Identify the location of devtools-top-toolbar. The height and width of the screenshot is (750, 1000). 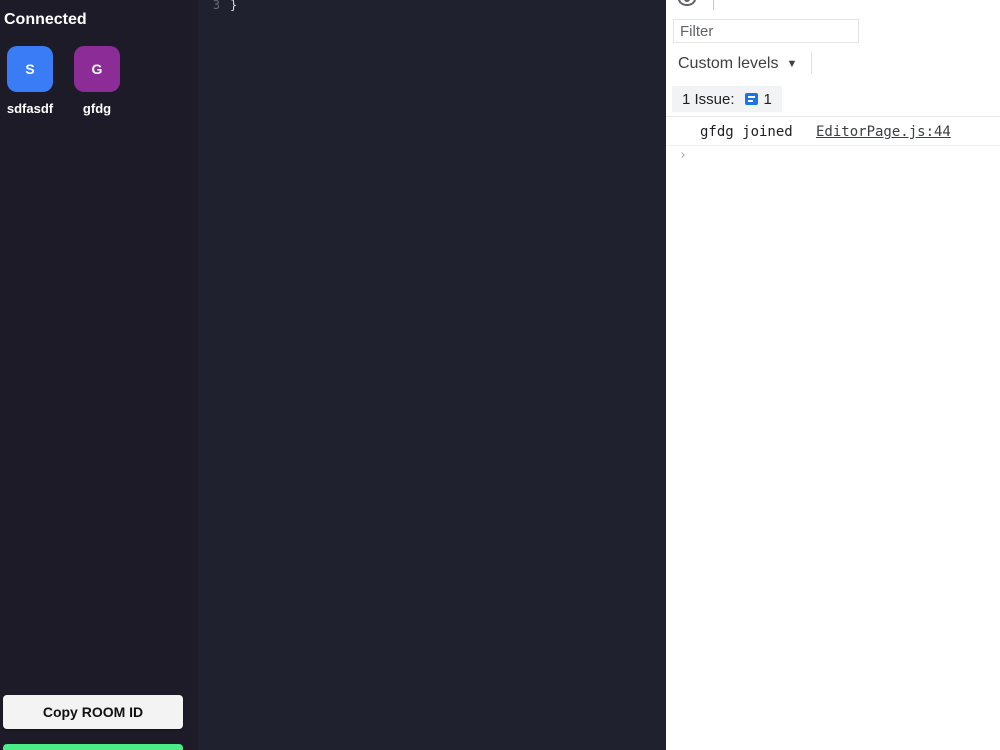
(833, 6).